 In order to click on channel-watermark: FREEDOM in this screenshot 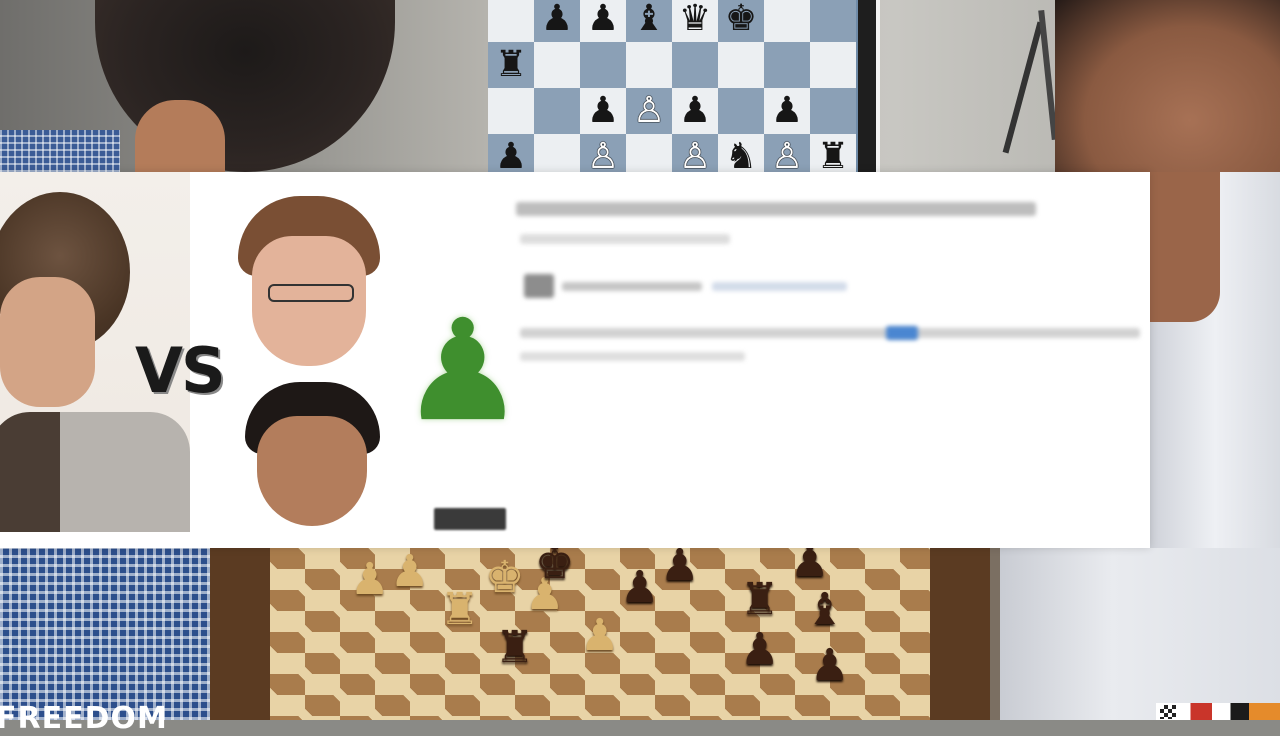, I will do `click(84, 718)`.